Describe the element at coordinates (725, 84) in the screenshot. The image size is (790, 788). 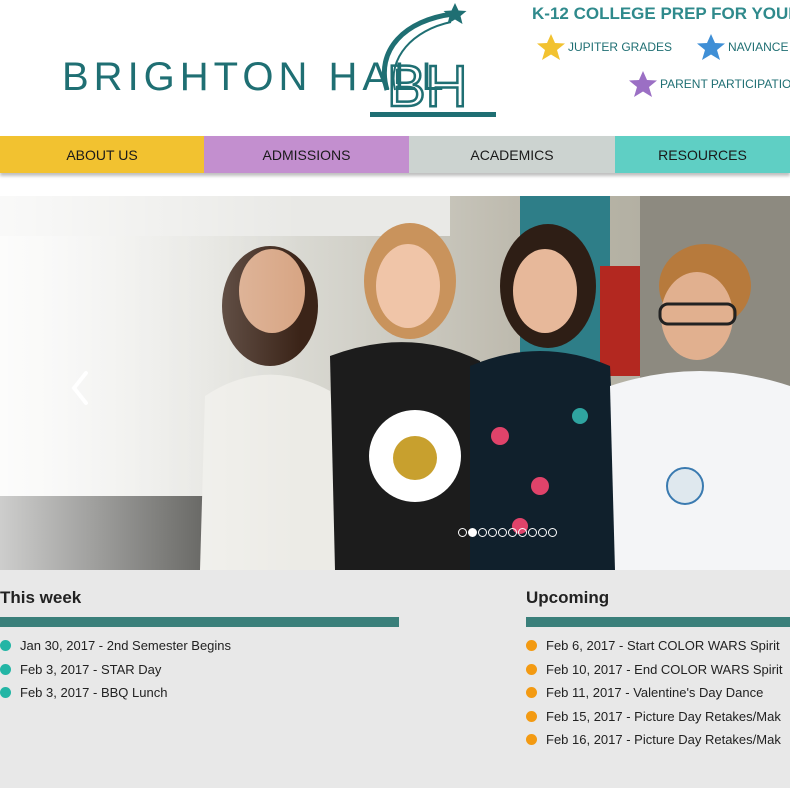
I see `parent-participation-label: PARENT PARTICIPATION` at that location.